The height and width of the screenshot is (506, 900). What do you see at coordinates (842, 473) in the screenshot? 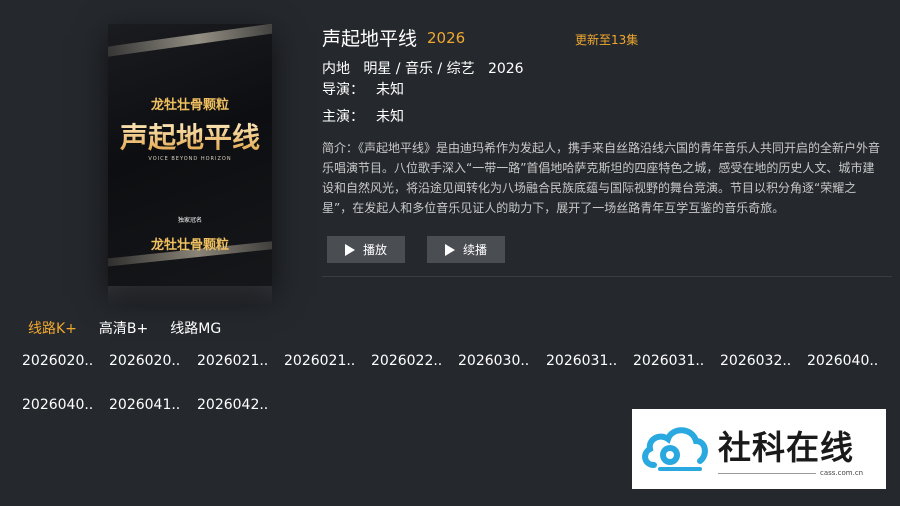
I see `watermark-url: cass.com.cn` at bounding box center [842, 473].